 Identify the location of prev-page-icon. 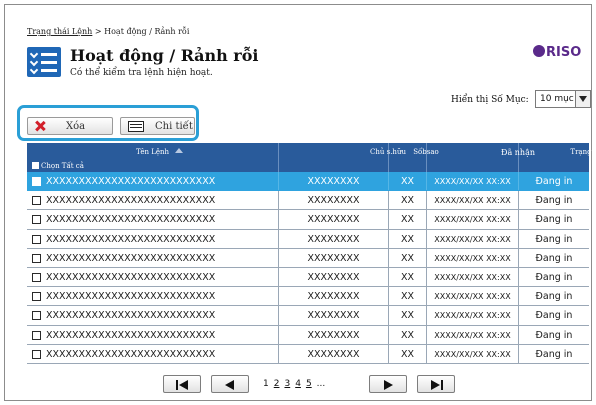
(229, 385).